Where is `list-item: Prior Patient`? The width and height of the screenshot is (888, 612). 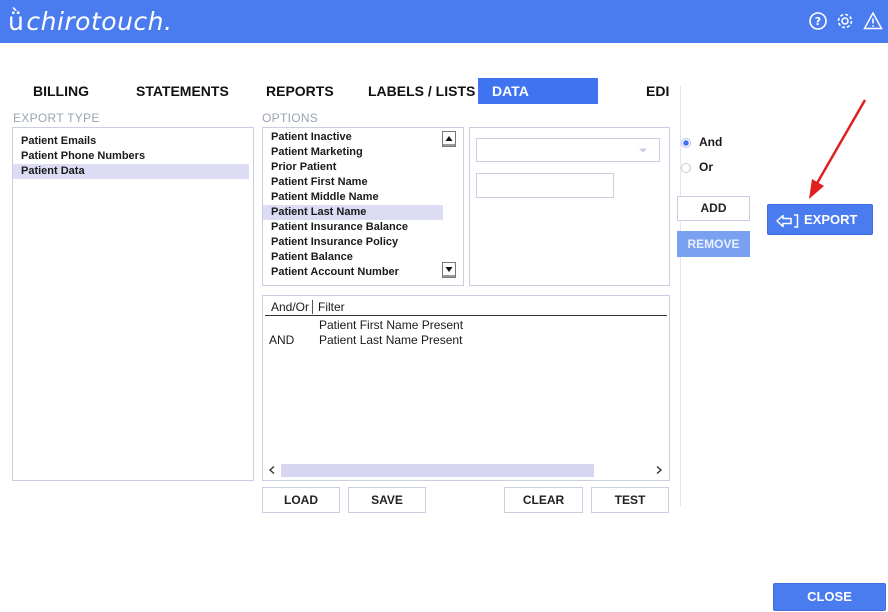 list-item: Prior Patient is located at coordinates (353, 167).